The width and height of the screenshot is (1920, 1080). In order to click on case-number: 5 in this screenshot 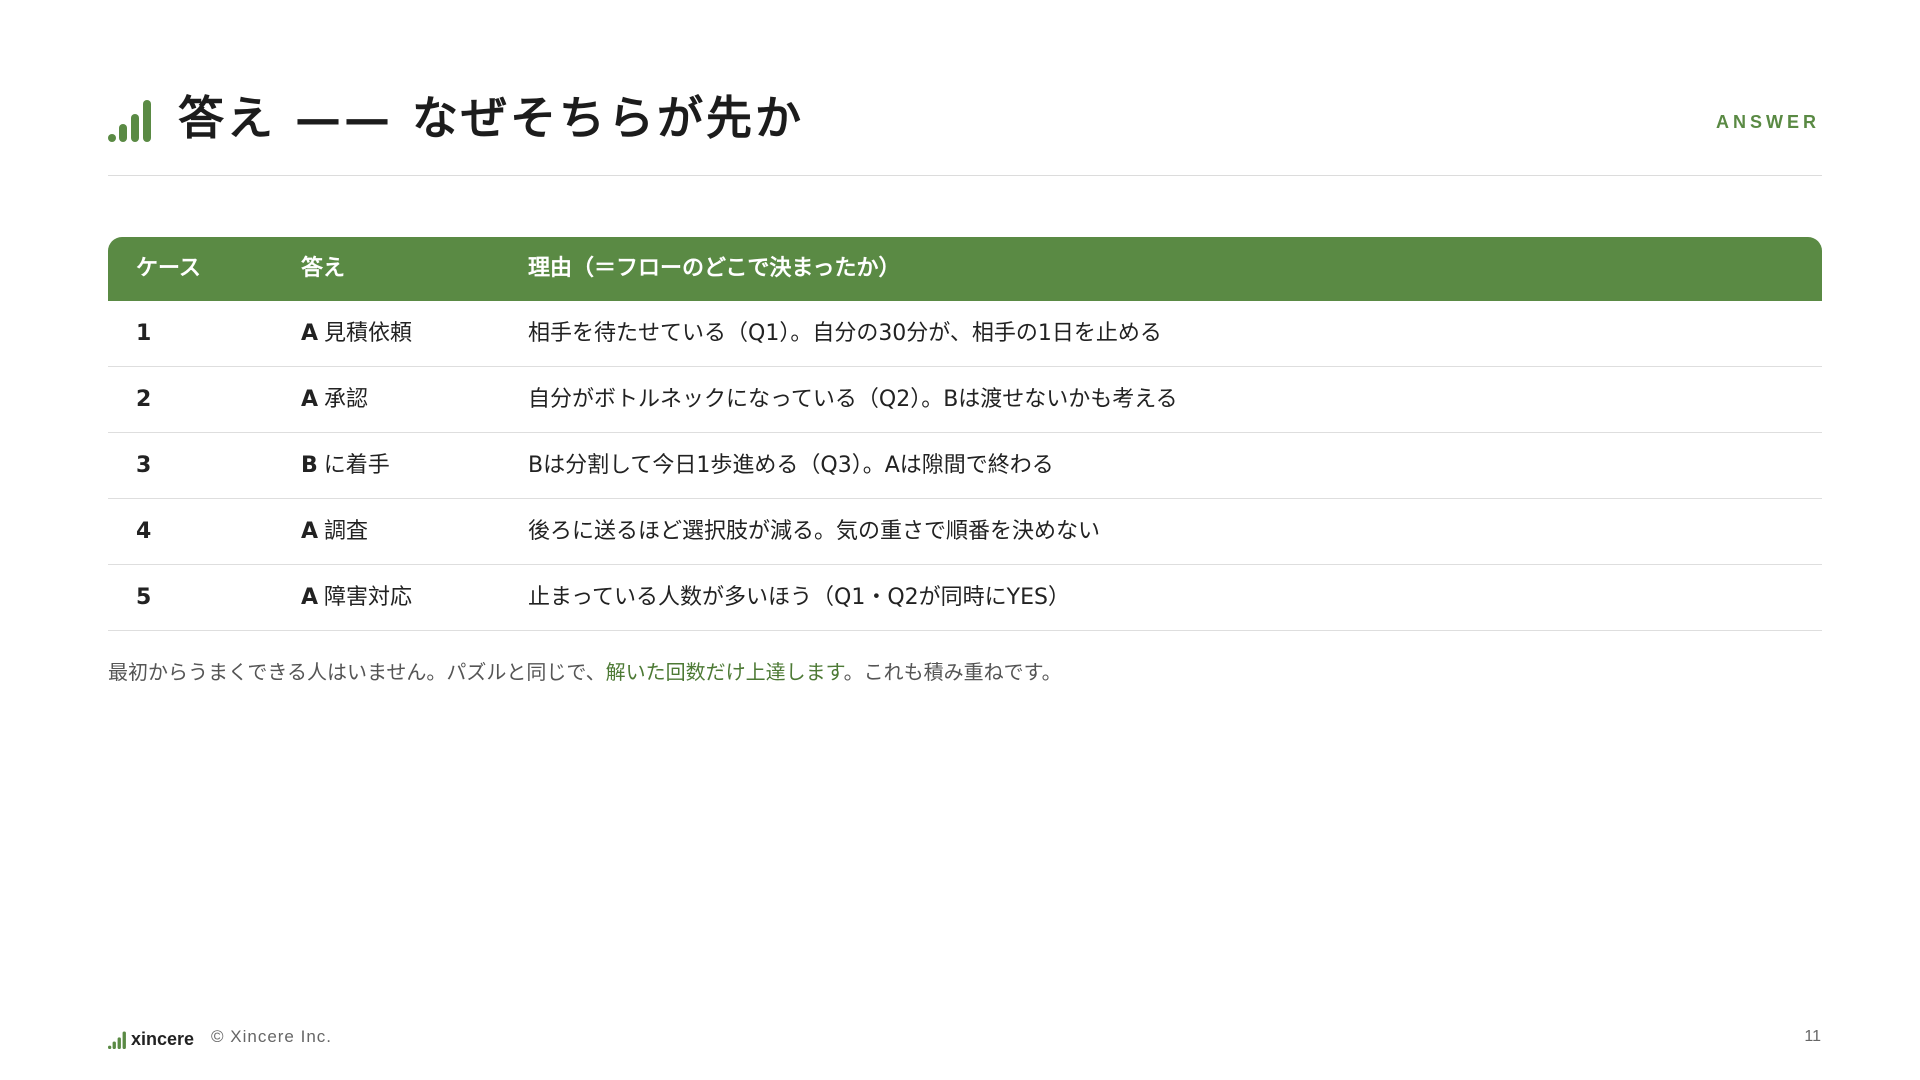, I will do `click(144, 597)`.